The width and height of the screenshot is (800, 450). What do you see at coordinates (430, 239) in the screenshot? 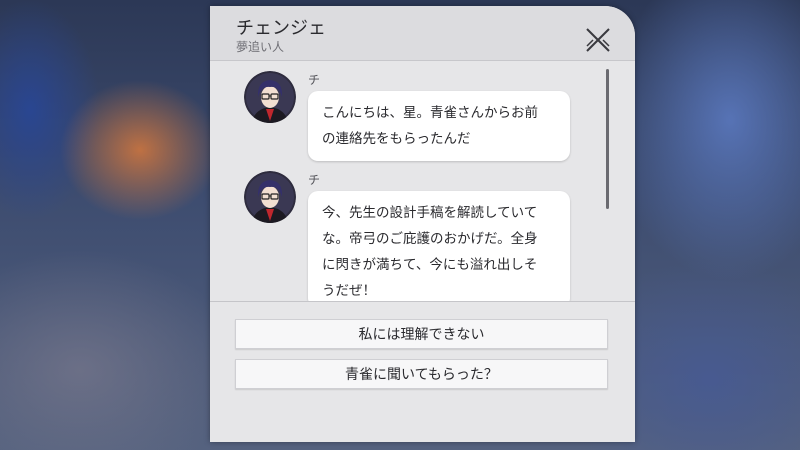
I see `message-line: な。帝弓のご庇護のおかげだ。全身` at bounding box center [430, 239].